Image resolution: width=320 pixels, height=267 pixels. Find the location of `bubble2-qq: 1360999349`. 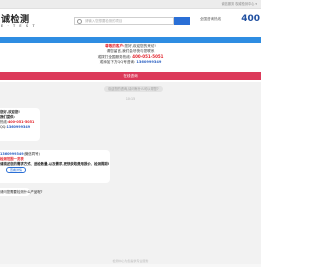

bubble2-qq: 1360999349 is located at coordinates (12, 154).